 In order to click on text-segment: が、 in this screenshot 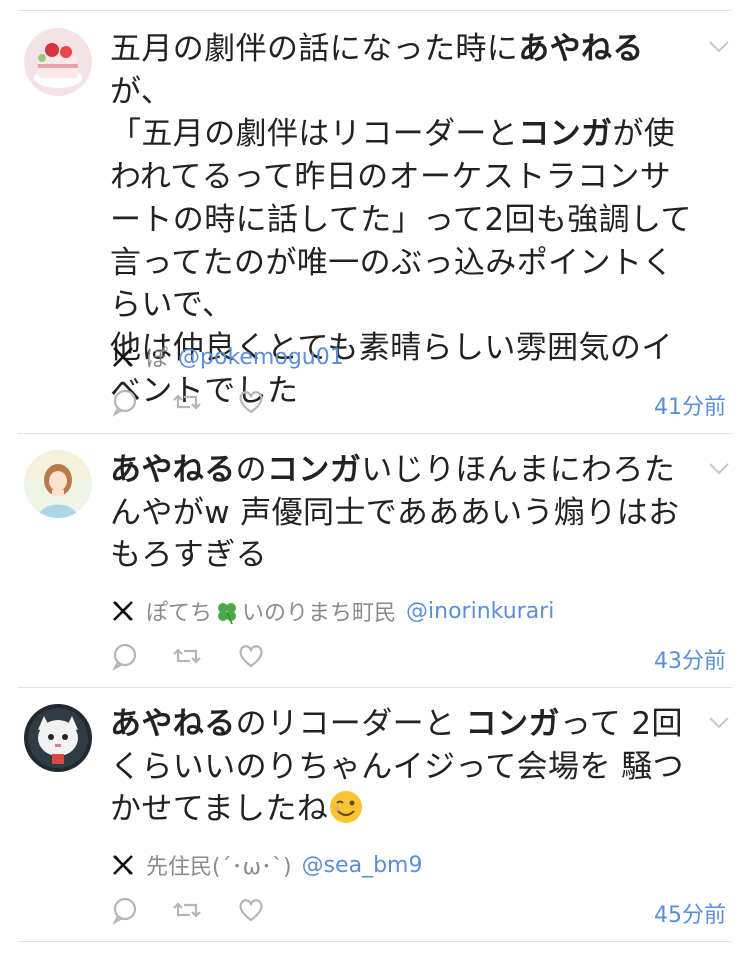, I will do `click(141, 91)`.